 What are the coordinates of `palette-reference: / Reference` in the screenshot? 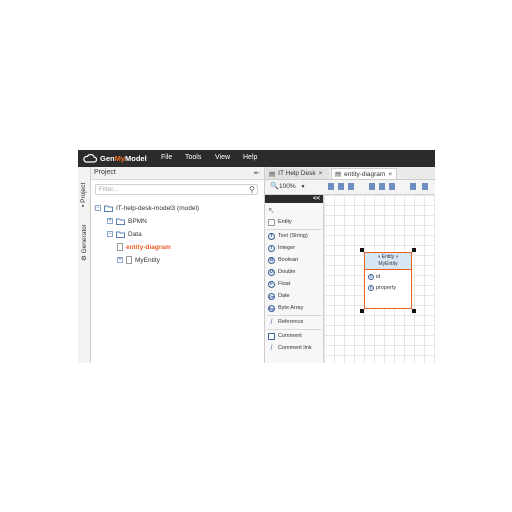 It's located at (286, 322).